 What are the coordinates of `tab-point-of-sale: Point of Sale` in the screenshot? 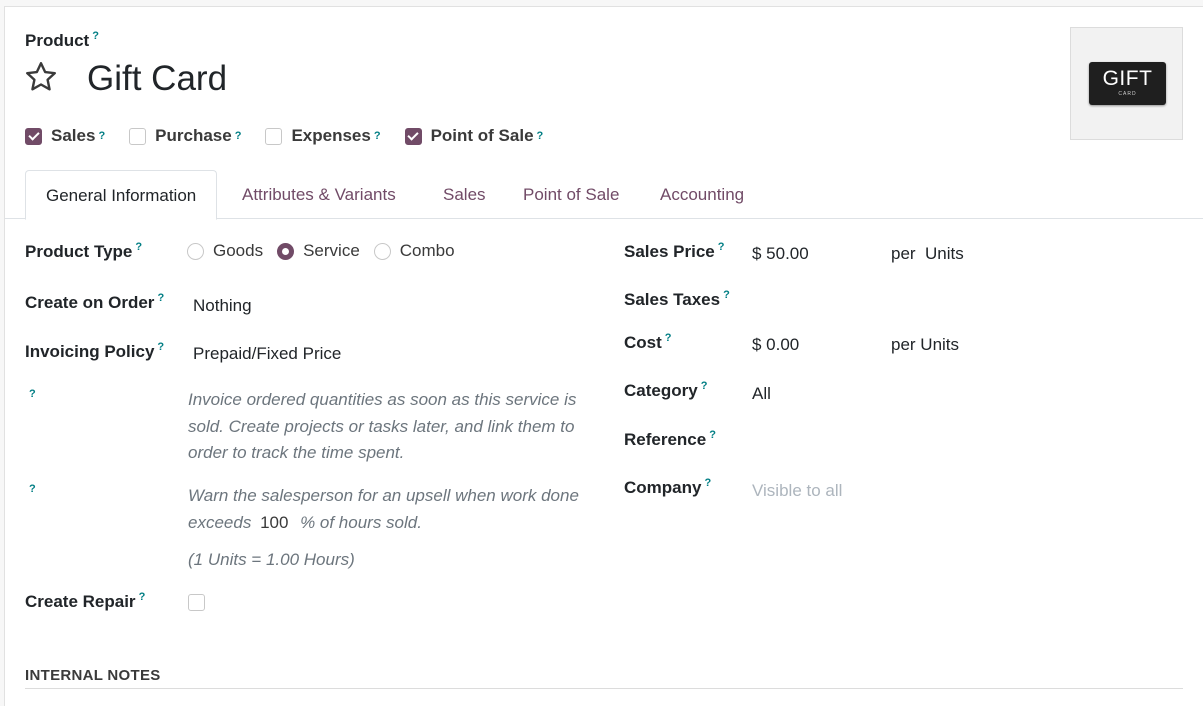 It's located at (571, 194).